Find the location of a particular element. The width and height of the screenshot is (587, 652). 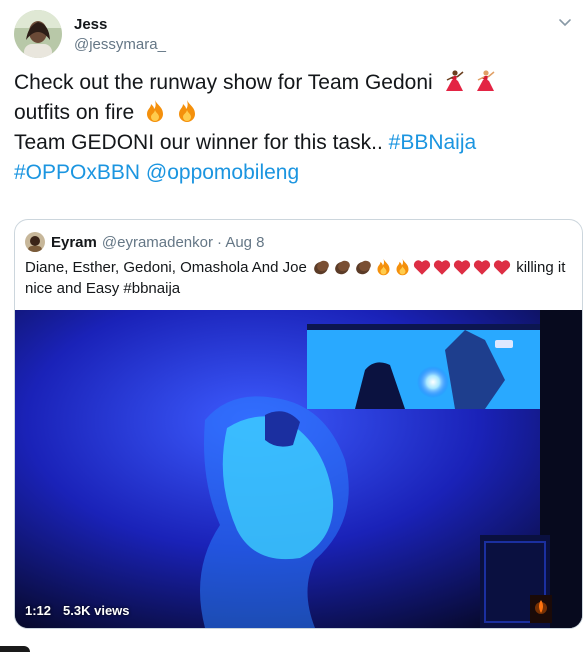

tweet-header: Jess @jessymara_ is located at coordinates (90, 34).